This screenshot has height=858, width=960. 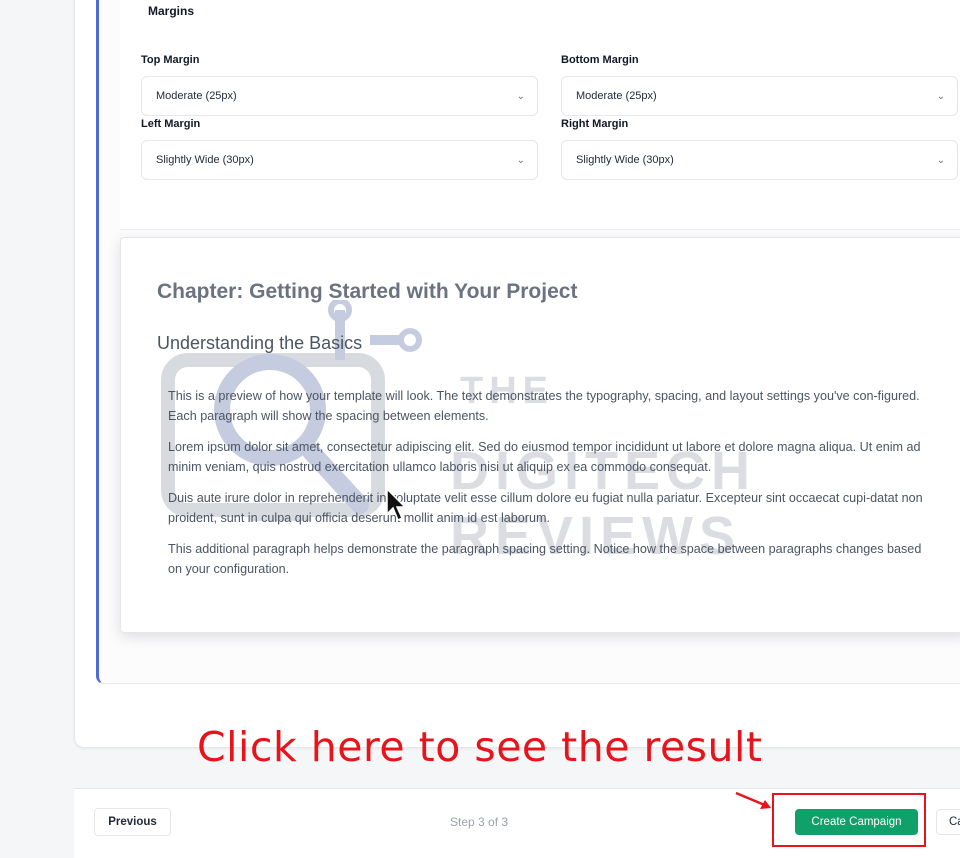 What do you see at coordinates (625, 160) in the screenshot?
I see `right-margin-value: Slightly Wide (30px)` at bounding box center [625, 160].